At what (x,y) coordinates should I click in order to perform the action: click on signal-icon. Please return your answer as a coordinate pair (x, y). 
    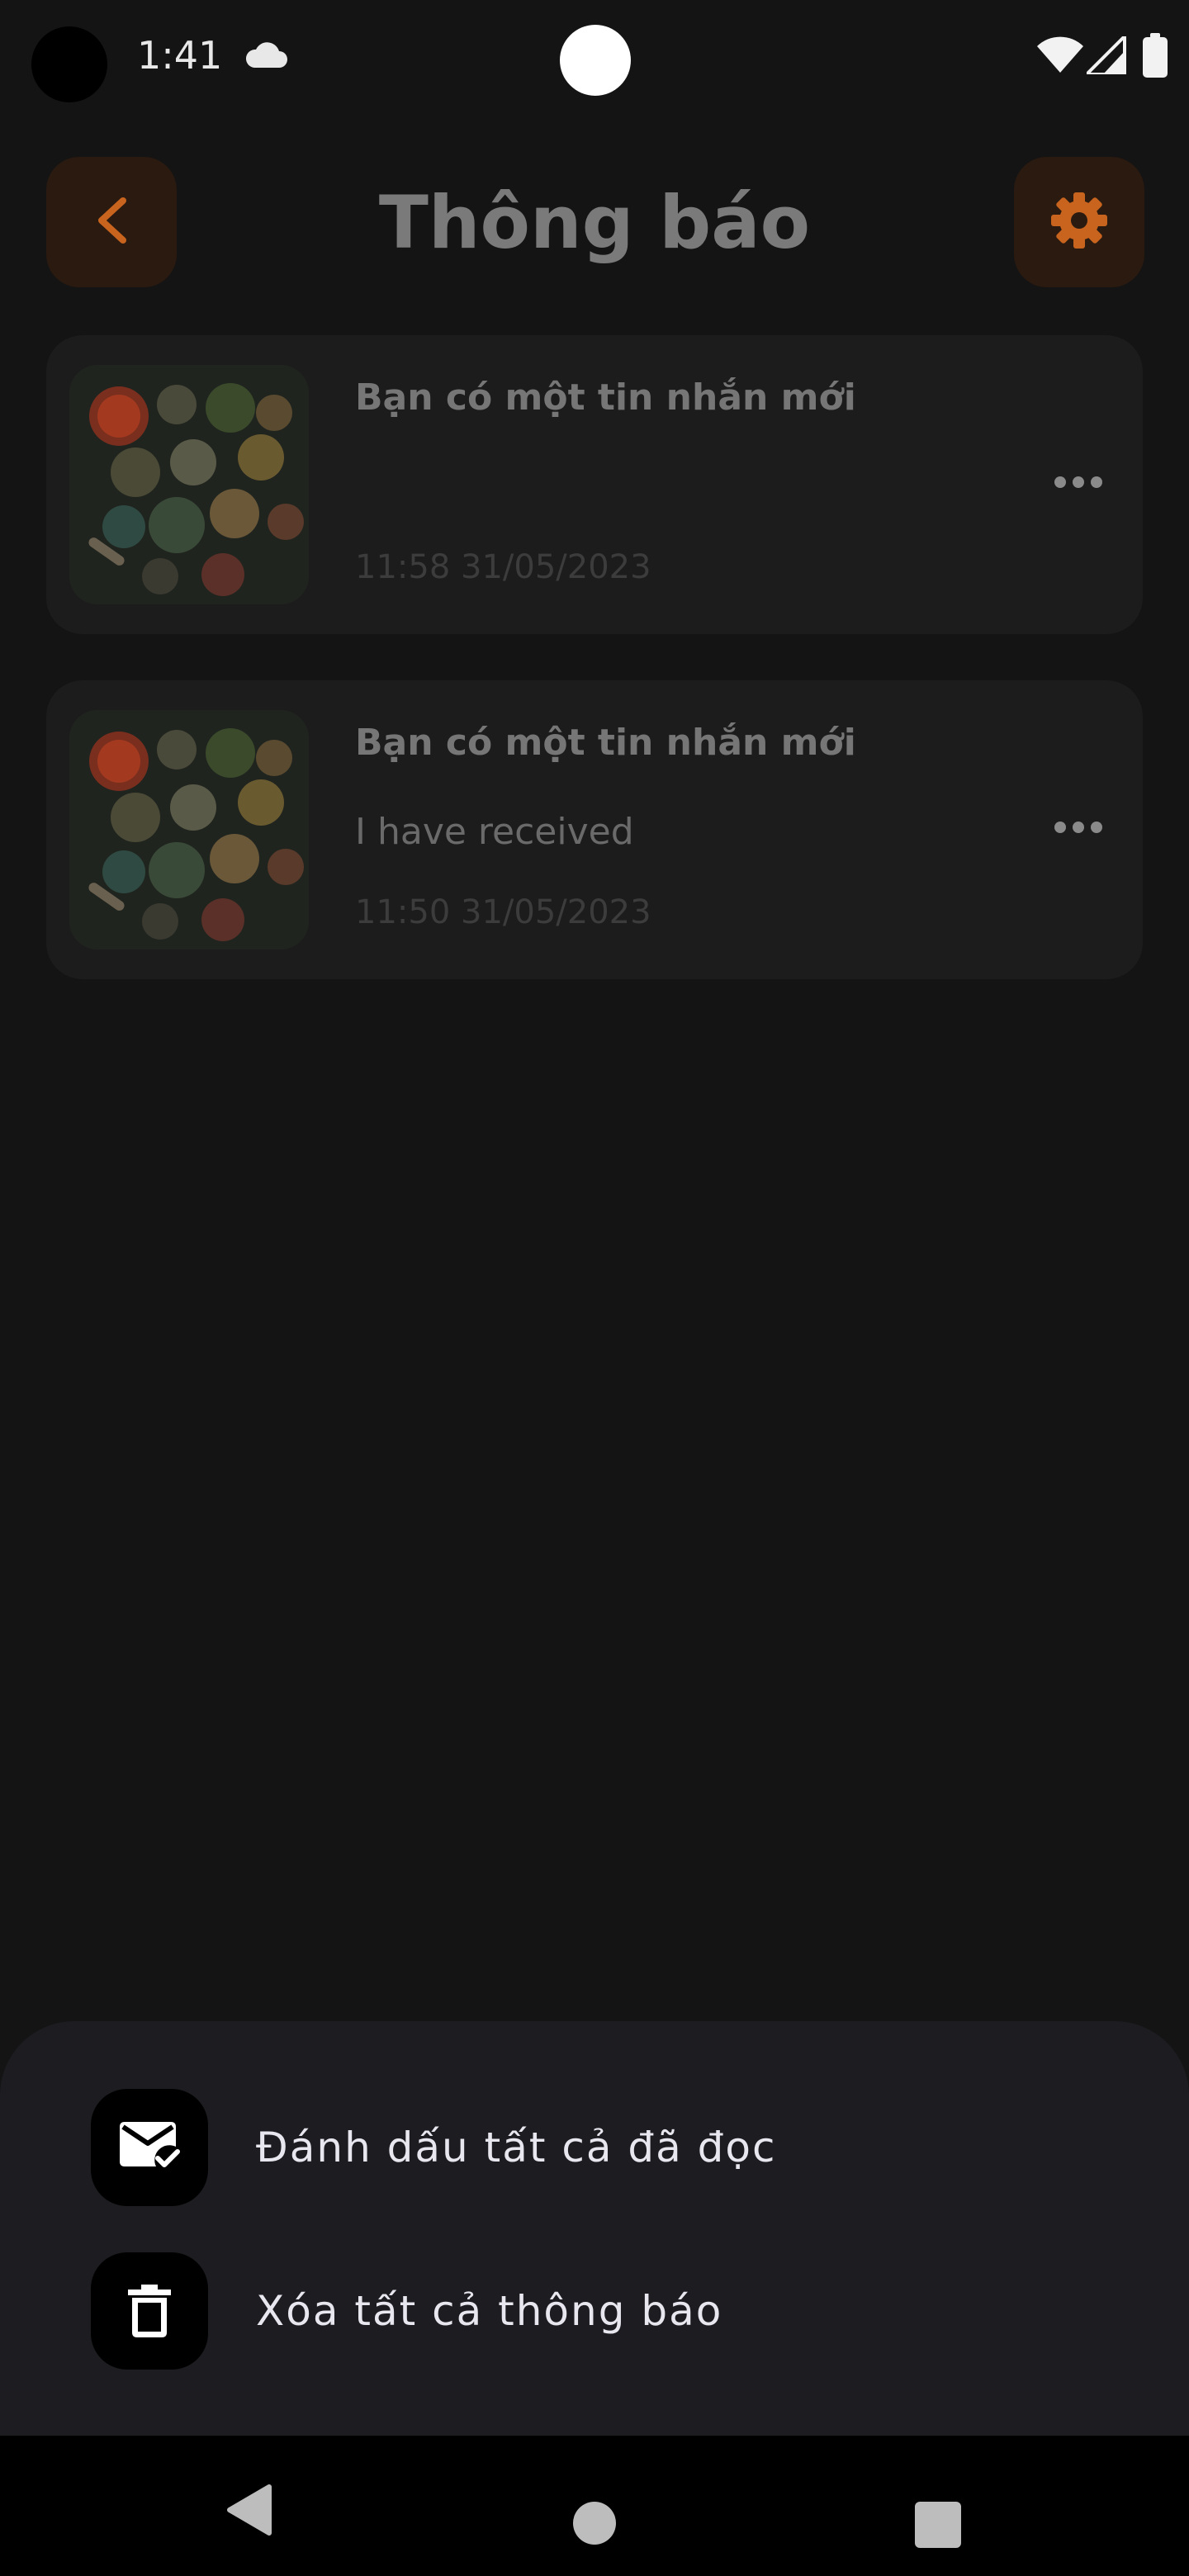
    Looking at the image, I should click on (1104, 55).